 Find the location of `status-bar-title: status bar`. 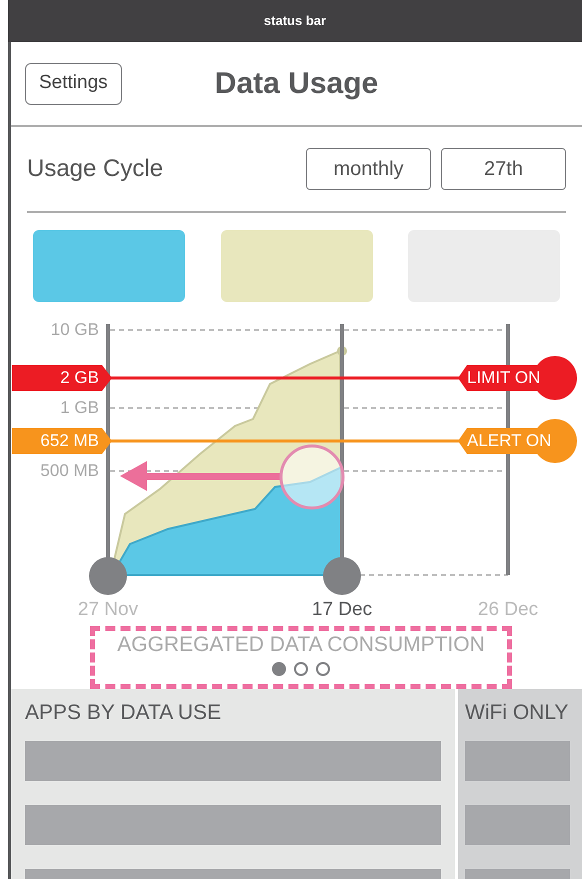

status-bar-title: status bar is located at coordinates (295, 21).